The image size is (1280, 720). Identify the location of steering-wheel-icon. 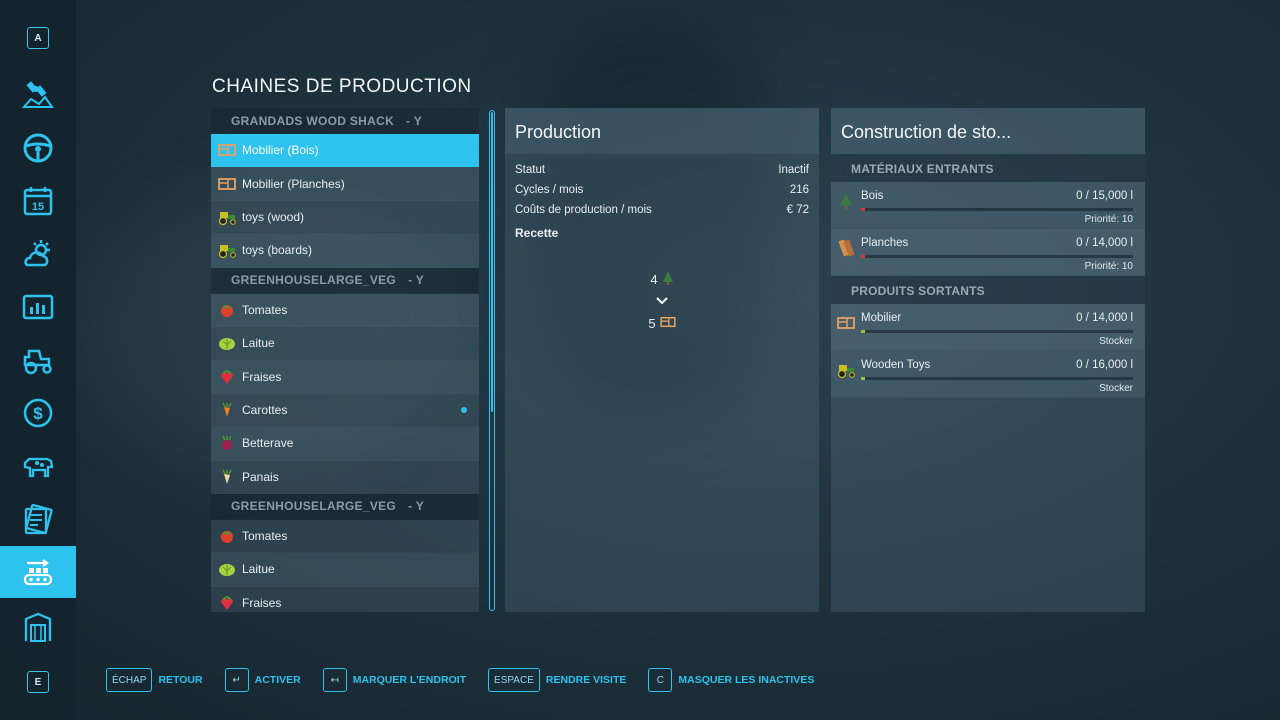
(38, 148).